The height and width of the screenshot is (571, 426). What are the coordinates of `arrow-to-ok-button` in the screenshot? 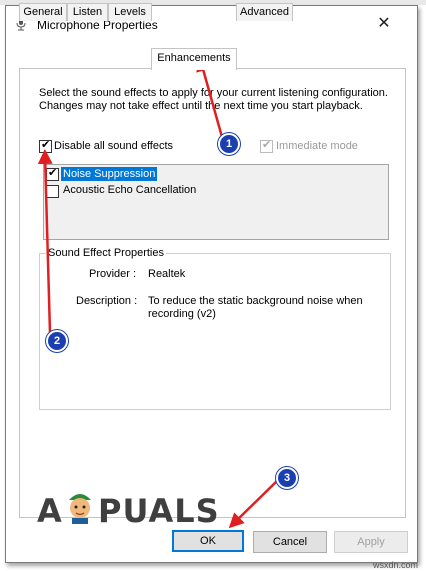 It's located at (253, 504).